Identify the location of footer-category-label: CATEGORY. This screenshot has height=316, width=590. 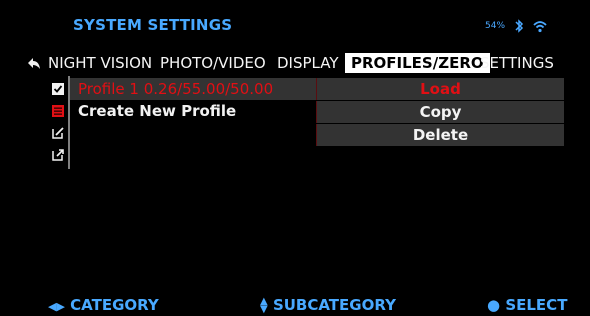
(114, 305).